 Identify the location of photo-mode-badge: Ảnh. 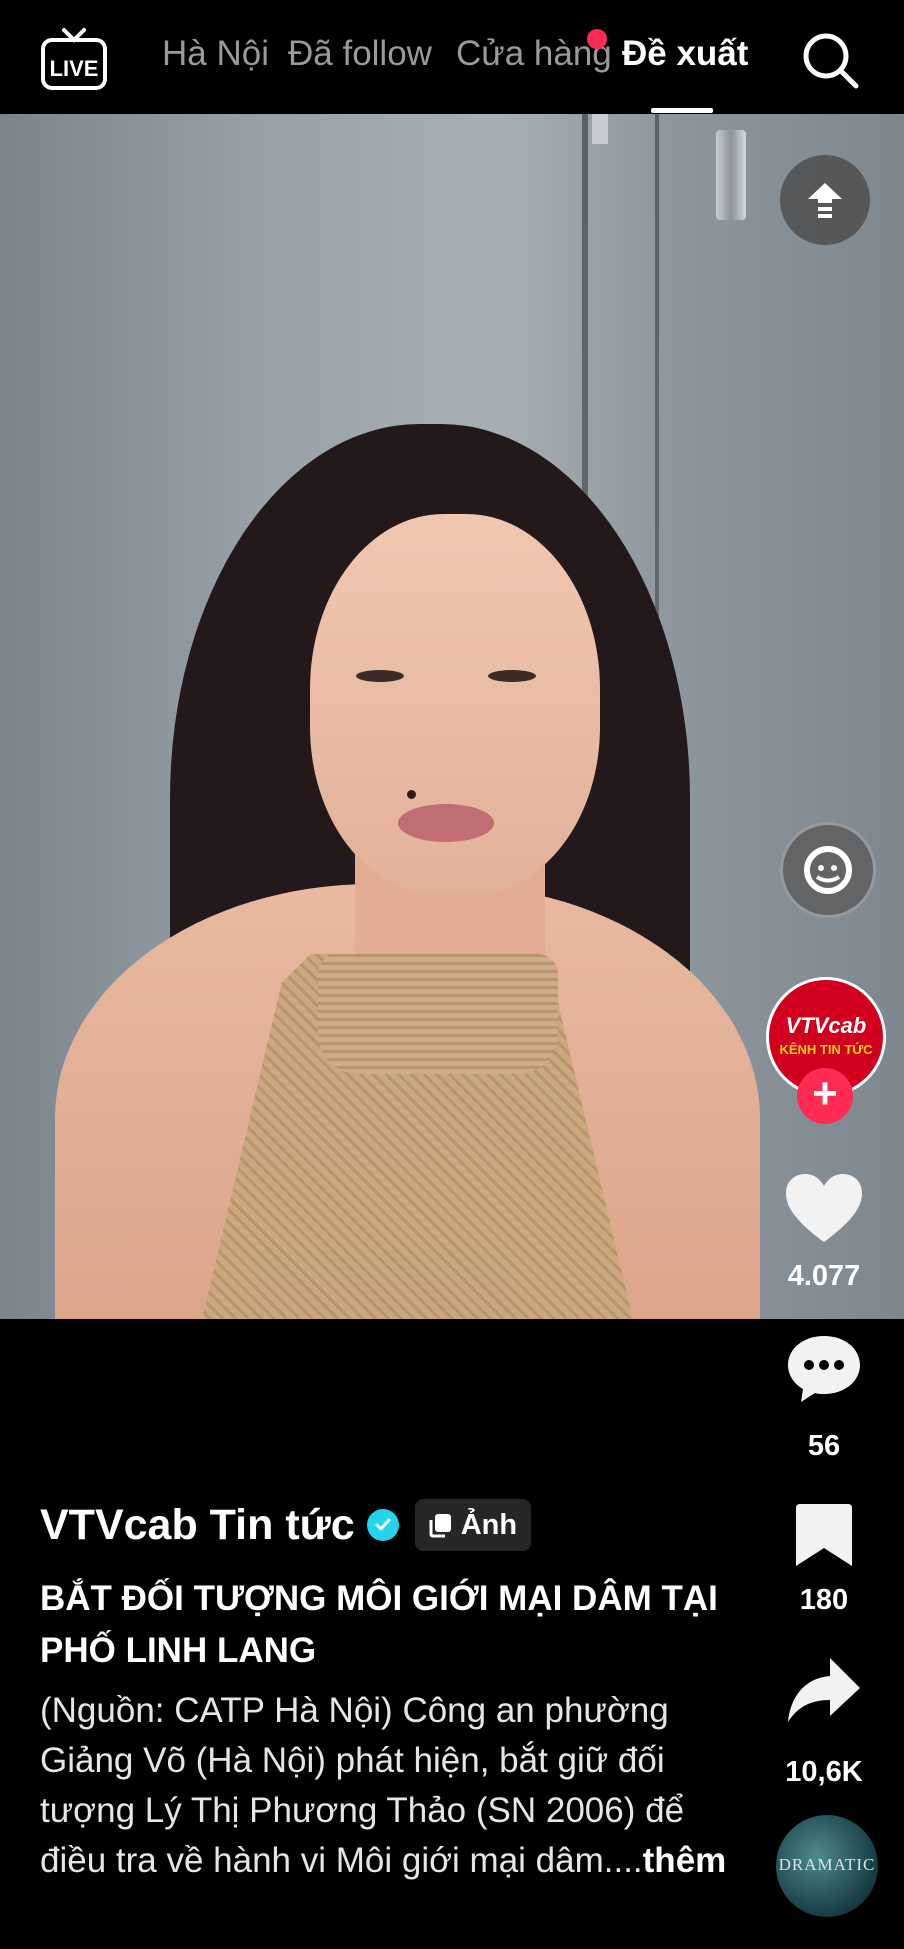
(473, 1525).